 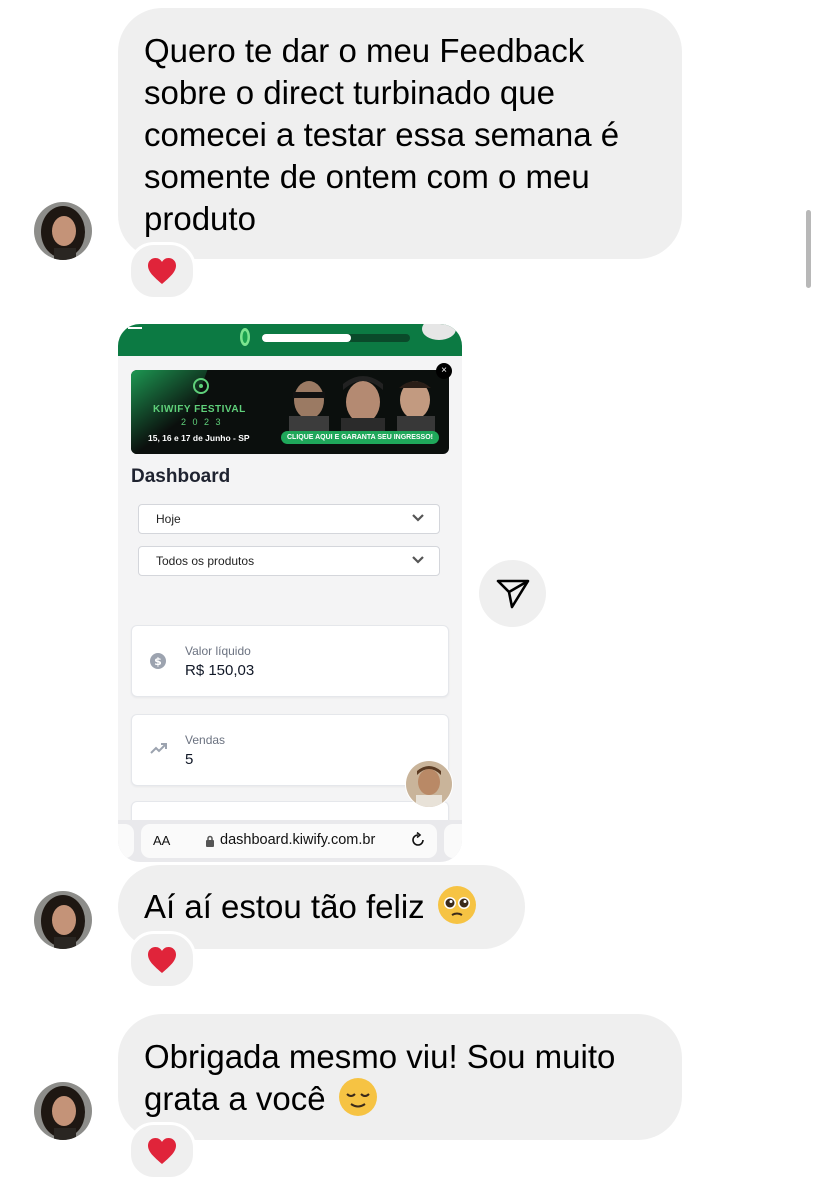 I want to click on tab-edge-left, so click(x=126, y=841).